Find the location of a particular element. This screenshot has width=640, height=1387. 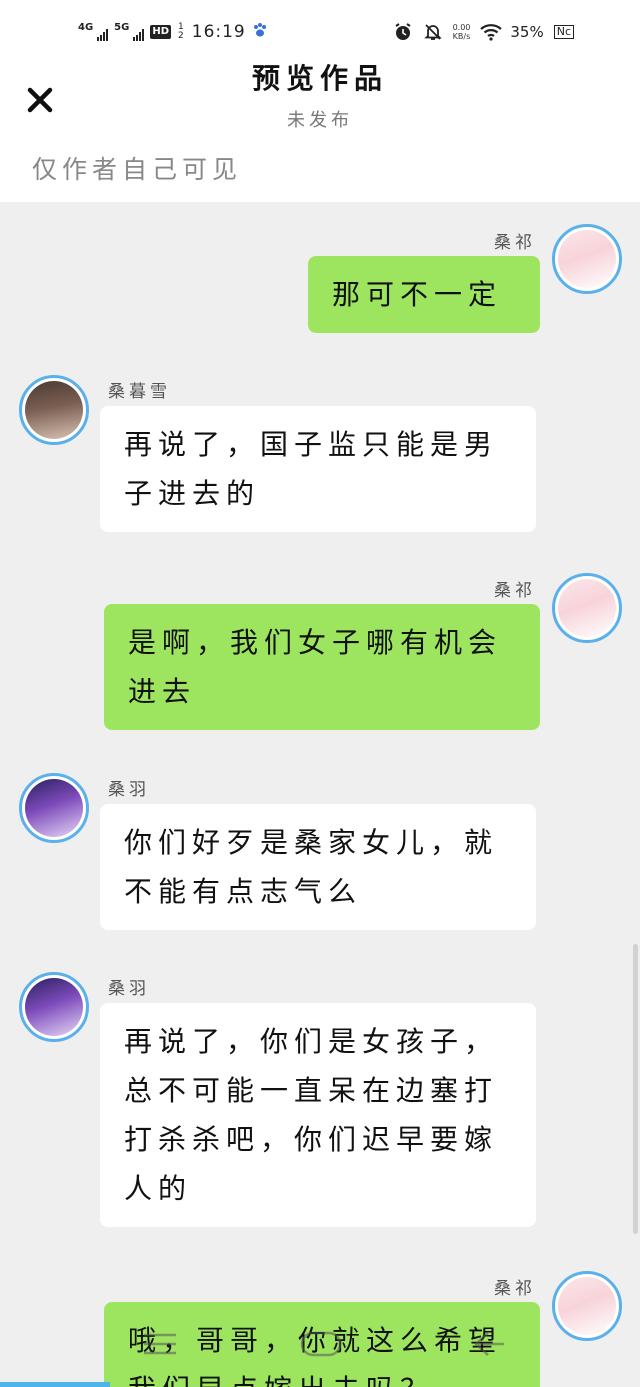

page-title: 预览作品 is located at coordinates (319, 78).